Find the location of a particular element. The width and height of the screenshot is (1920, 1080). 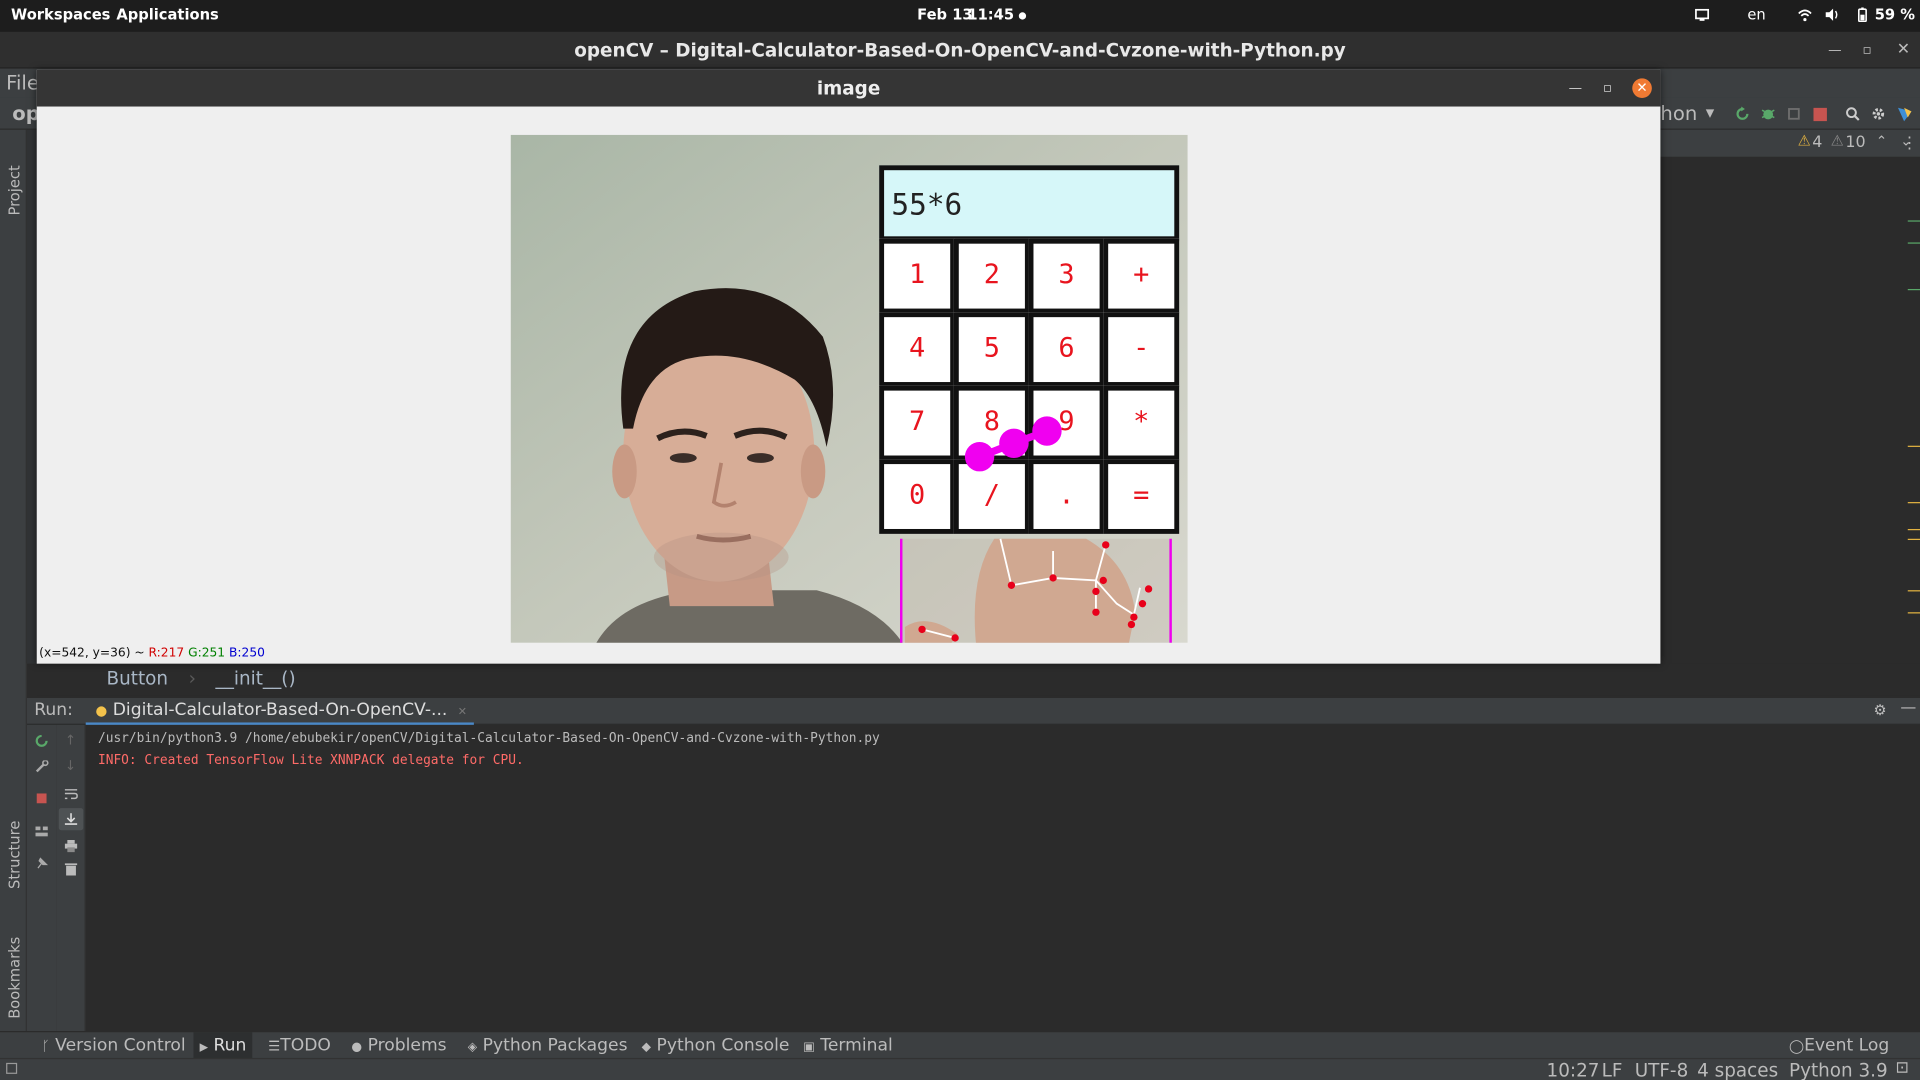

wifi-icon is located at coordinates (1805, 14).